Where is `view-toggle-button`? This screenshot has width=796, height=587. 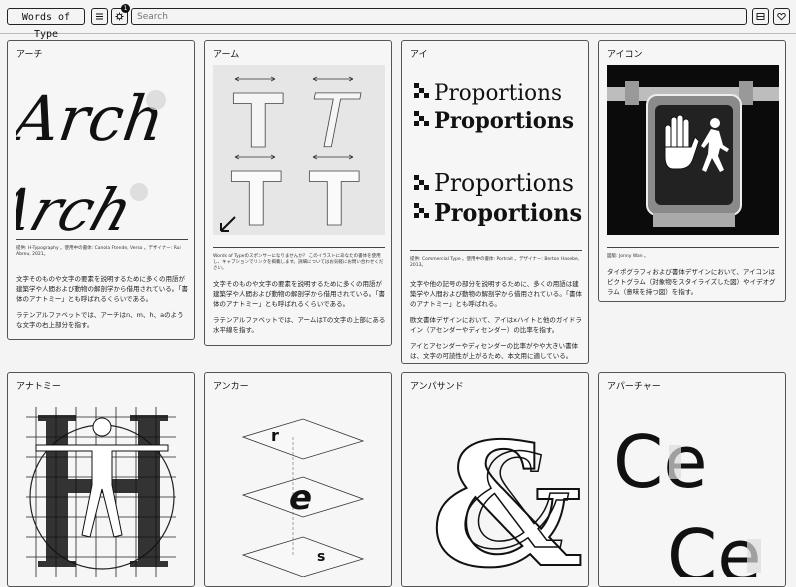
view-toggle-button is located at coordinates (760, 16).